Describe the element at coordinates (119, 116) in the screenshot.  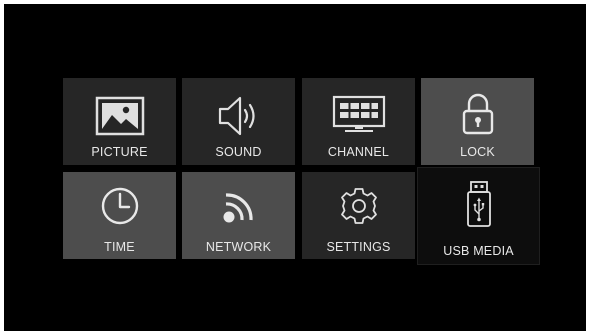
I see `picture-icon` at that location.